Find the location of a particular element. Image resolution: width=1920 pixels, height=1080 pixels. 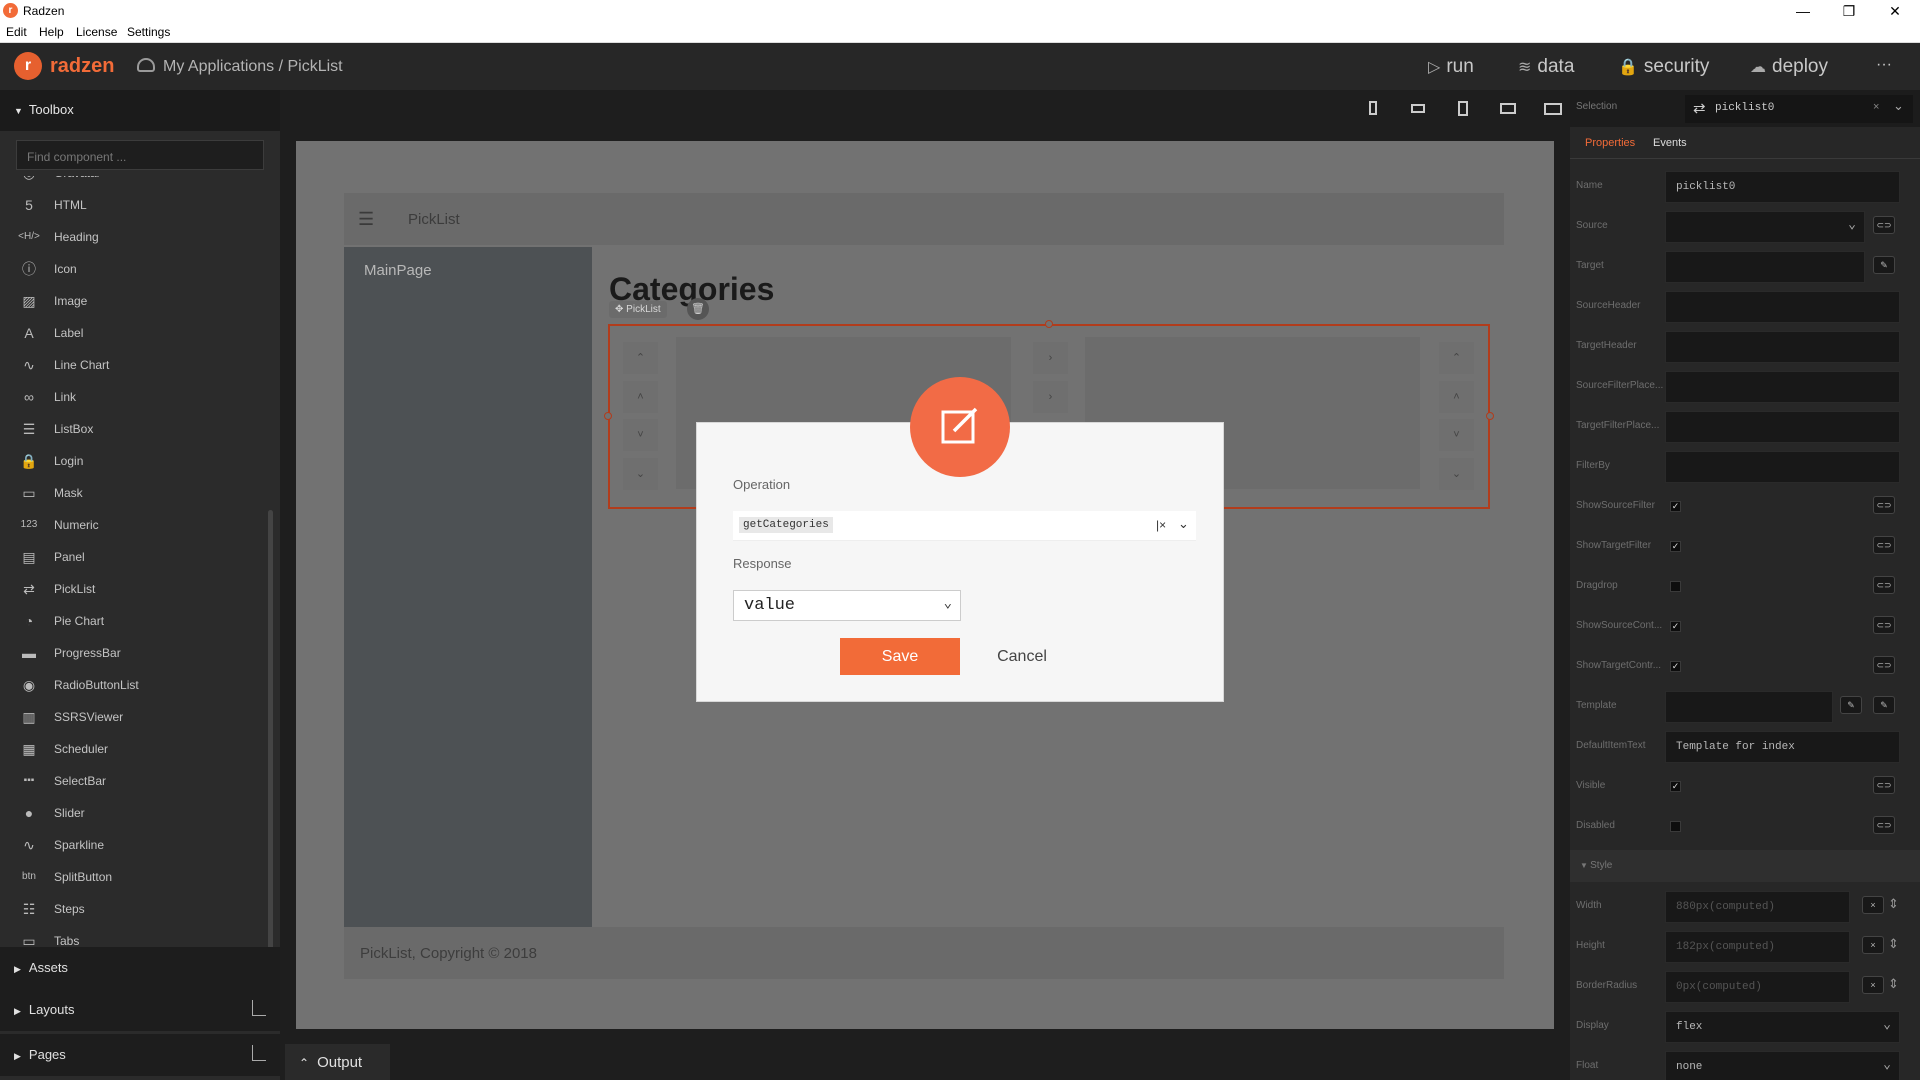

hamburger-menu-icon: ☰ is located at coordinates (366, 219).